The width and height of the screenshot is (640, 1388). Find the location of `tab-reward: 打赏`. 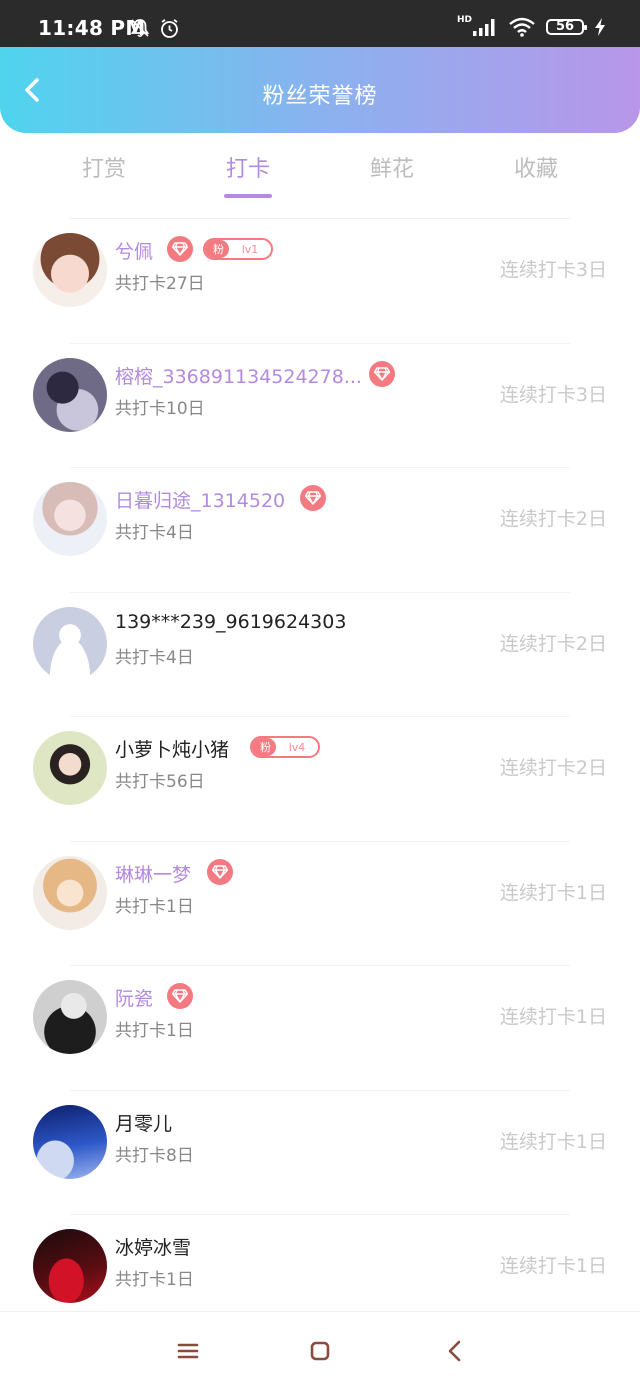

tab-reward: 打赏 is located at coordinates (104, 167).